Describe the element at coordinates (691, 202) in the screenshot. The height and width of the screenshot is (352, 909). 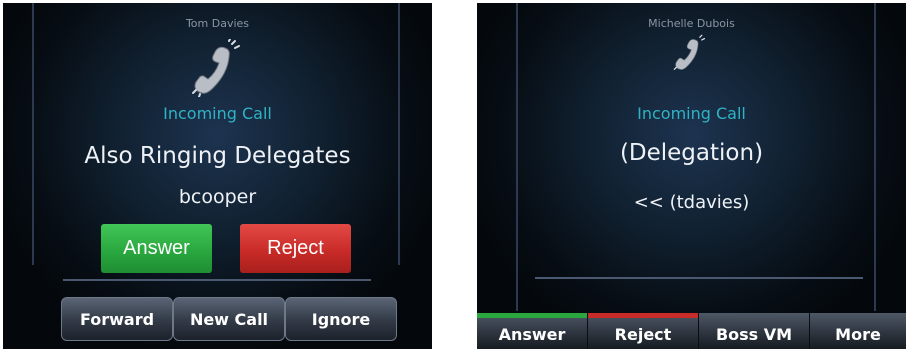
I see `boss-name: << (tdavies)` at that location.